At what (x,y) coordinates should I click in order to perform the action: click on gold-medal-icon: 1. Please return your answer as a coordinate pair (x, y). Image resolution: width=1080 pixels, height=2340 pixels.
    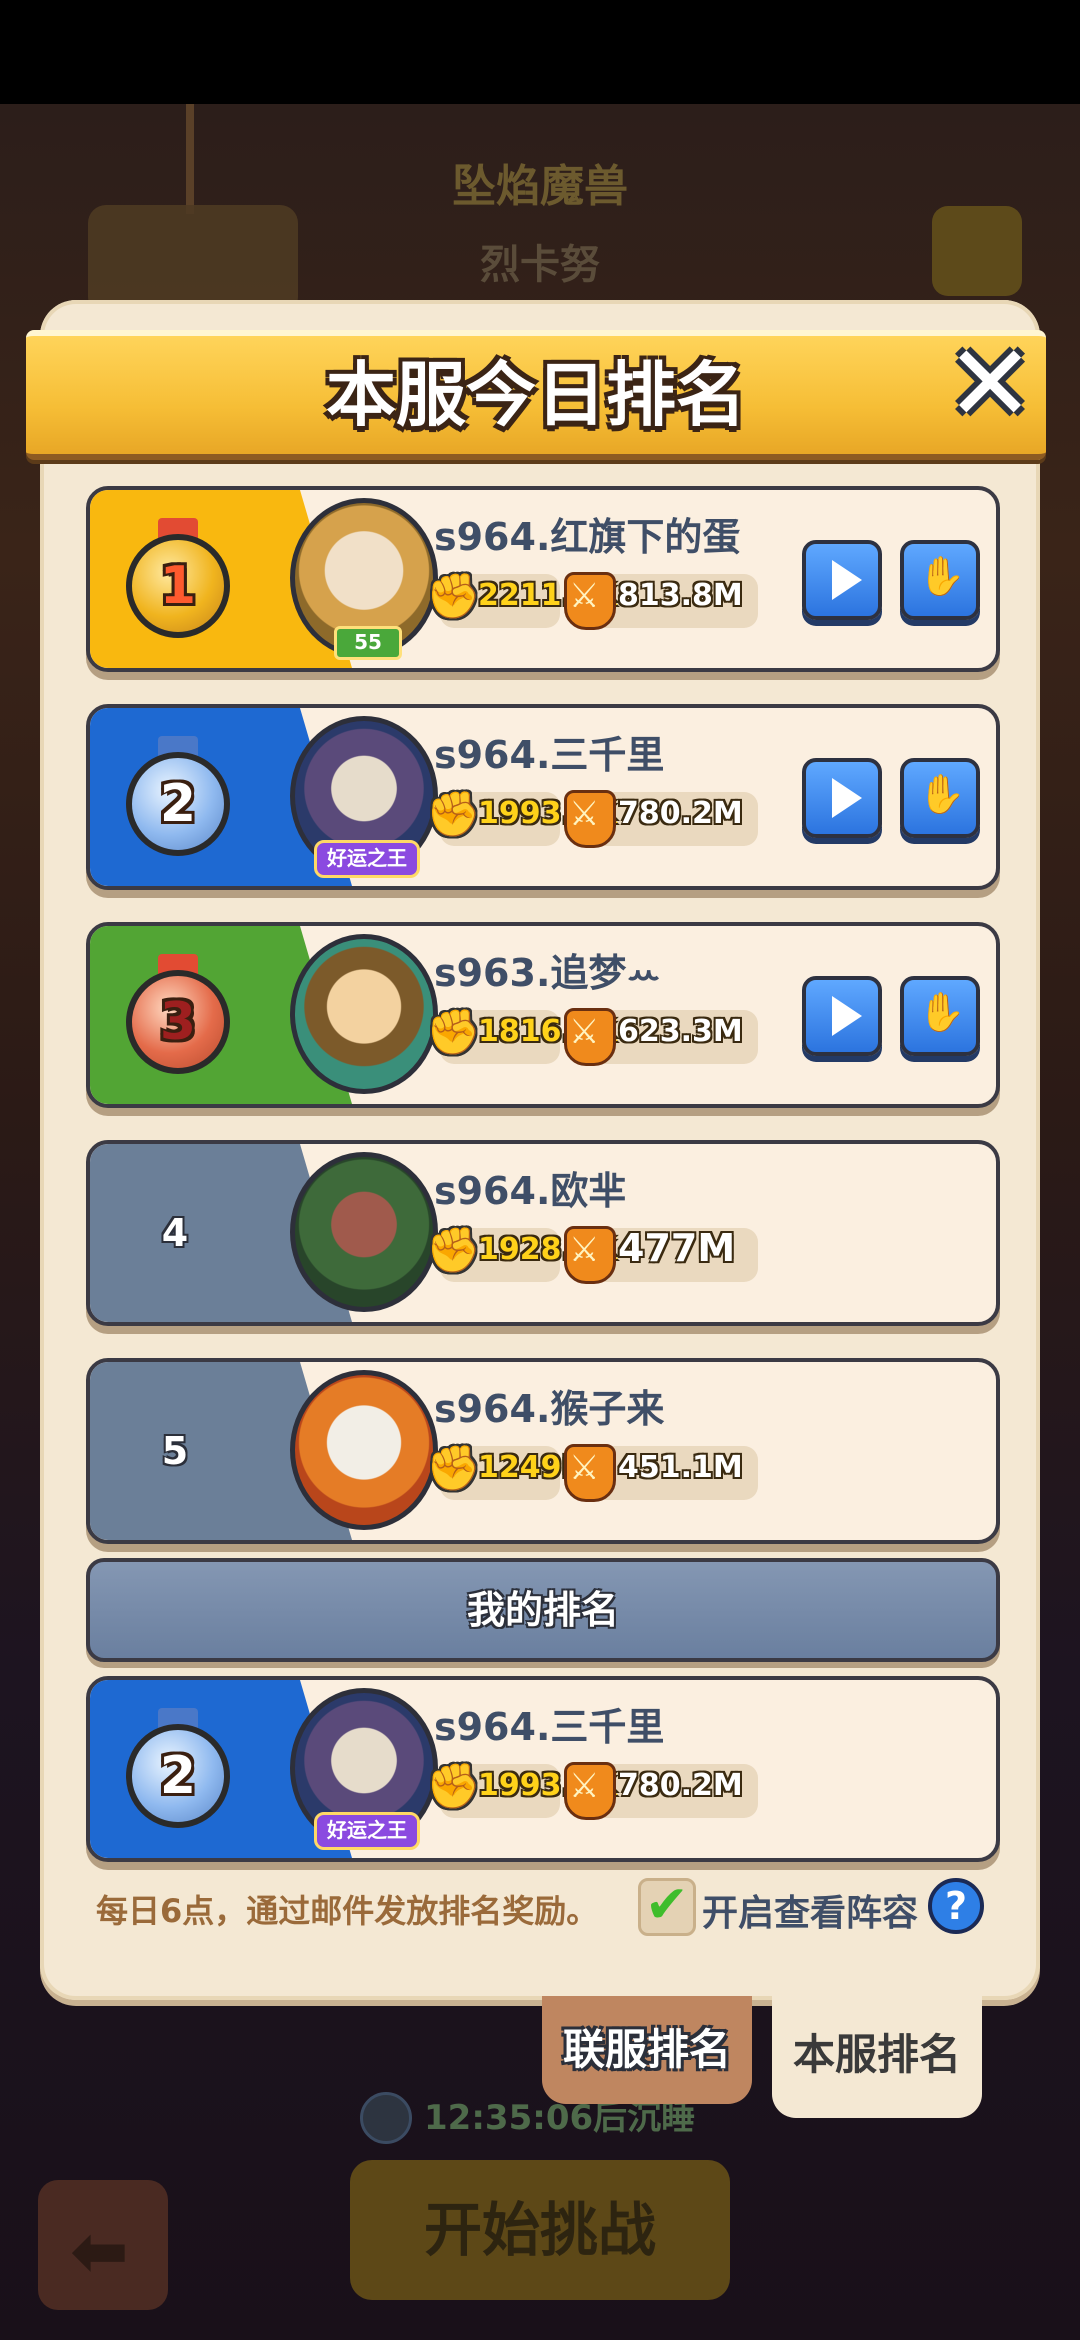
    Looking at the image, I should click on (178, 580).